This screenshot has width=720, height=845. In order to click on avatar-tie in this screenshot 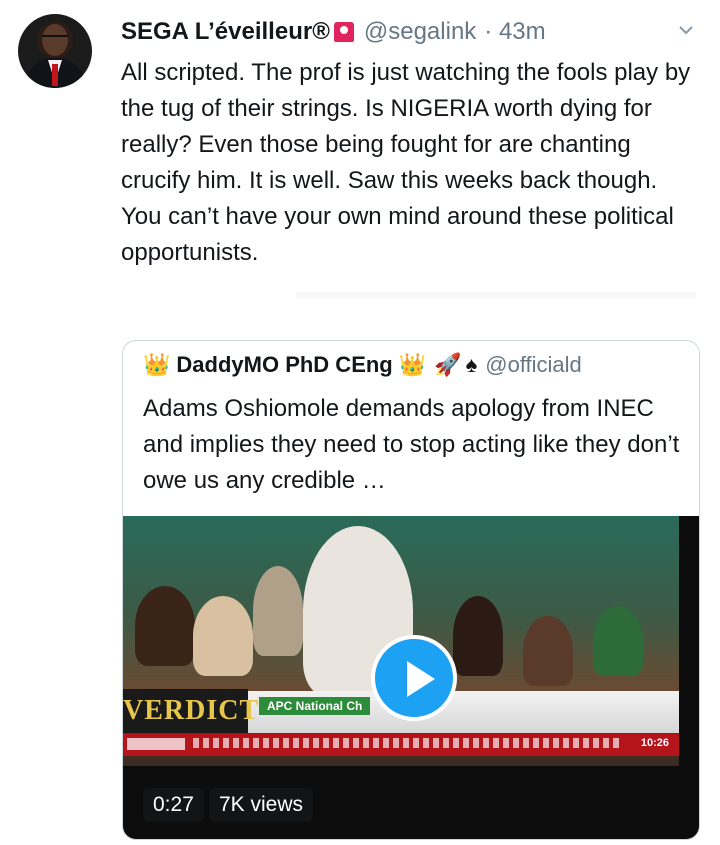, I will do `click(55, 75)`.